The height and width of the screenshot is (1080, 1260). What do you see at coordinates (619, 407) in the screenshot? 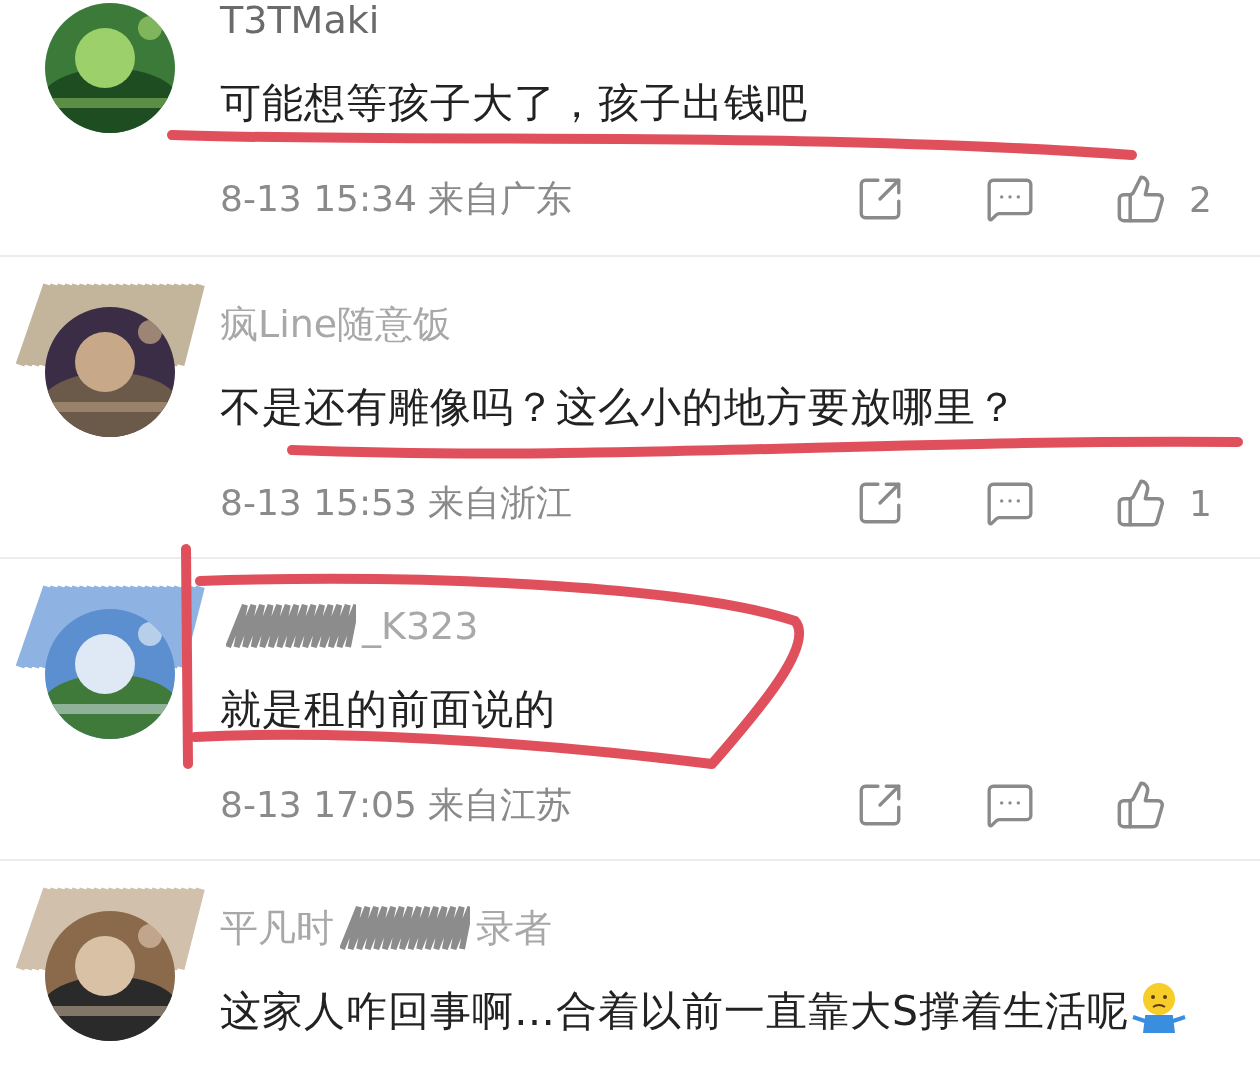
I see `comment-text: 不是还有雕像吗？这么小的地方要放哪里？` at bounding box center [619, 407].